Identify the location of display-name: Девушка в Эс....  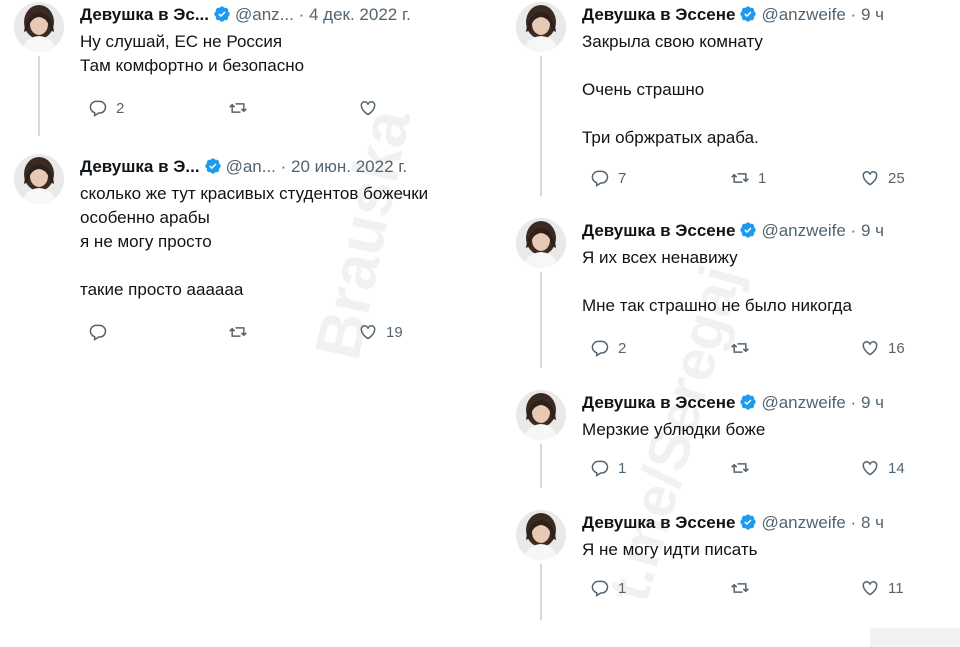
(144, 14).